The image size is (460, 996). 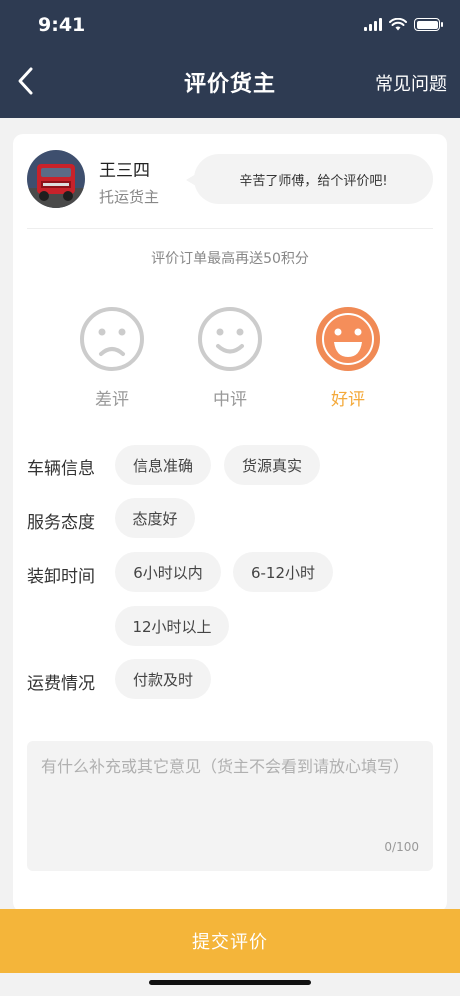 What do you see at coordinates (124, 171) in the screenshot?
I see `owner-name: 王三四` at bounding box center [124, 171].